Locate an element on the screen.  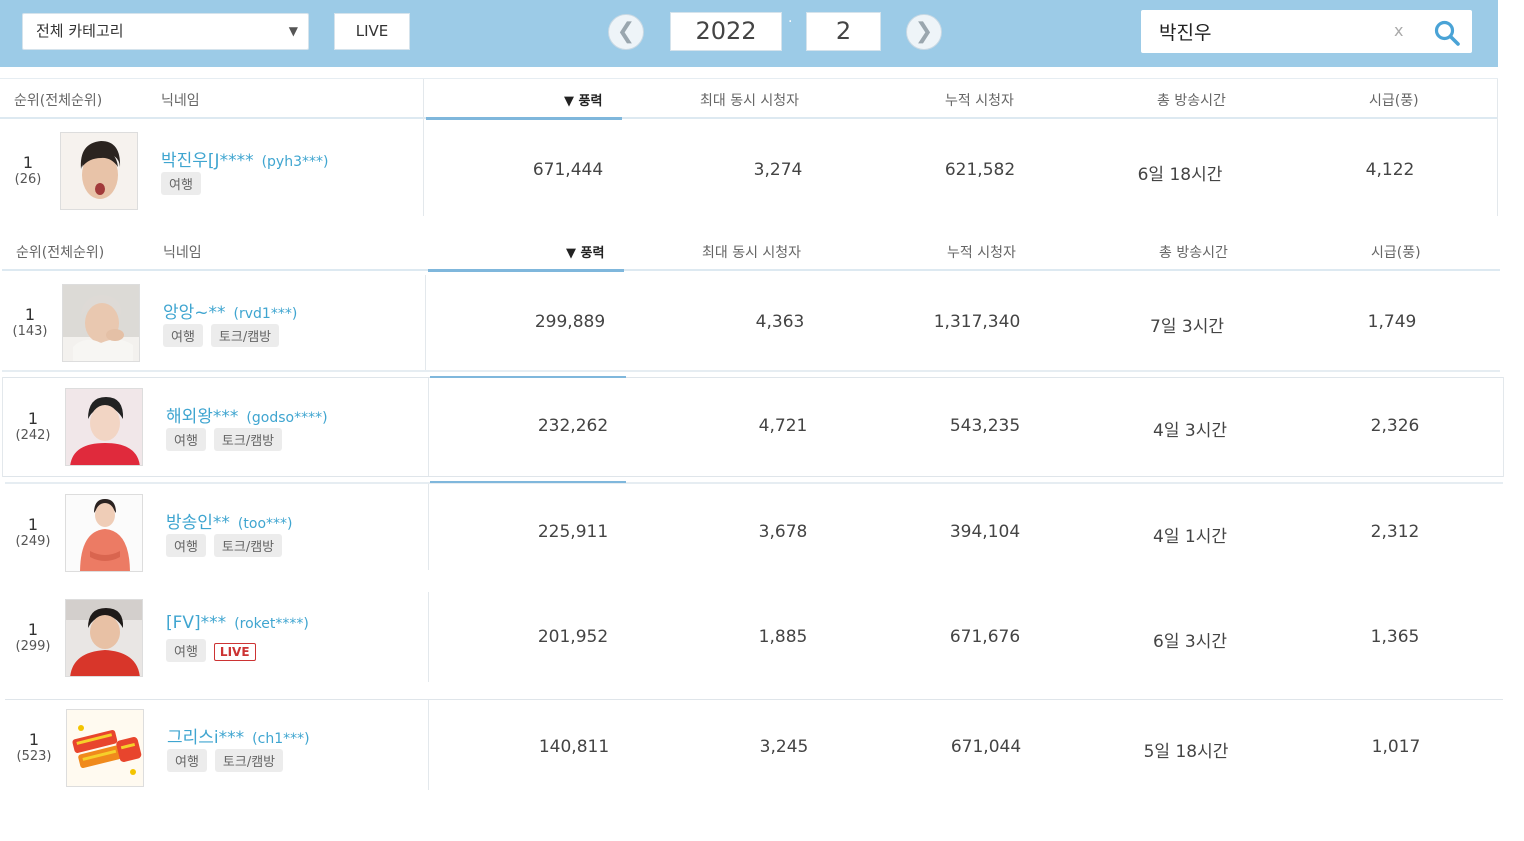
channel-logo is located at coordinates (105, 748).